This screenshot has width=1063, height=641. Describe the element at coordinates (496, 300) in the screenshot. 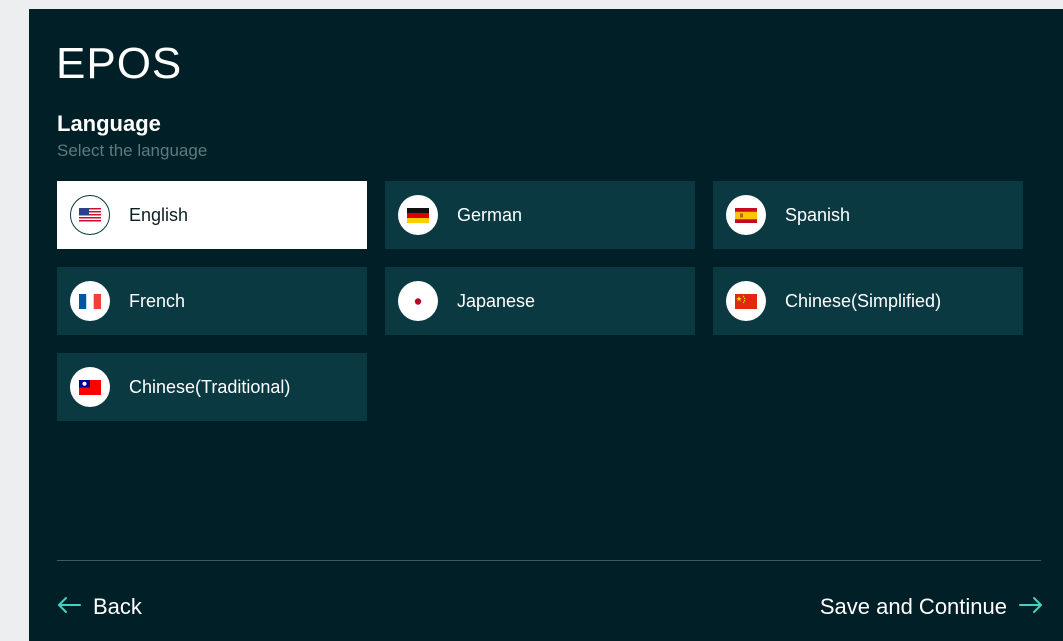

I see `language-label: Japanese` at that location.